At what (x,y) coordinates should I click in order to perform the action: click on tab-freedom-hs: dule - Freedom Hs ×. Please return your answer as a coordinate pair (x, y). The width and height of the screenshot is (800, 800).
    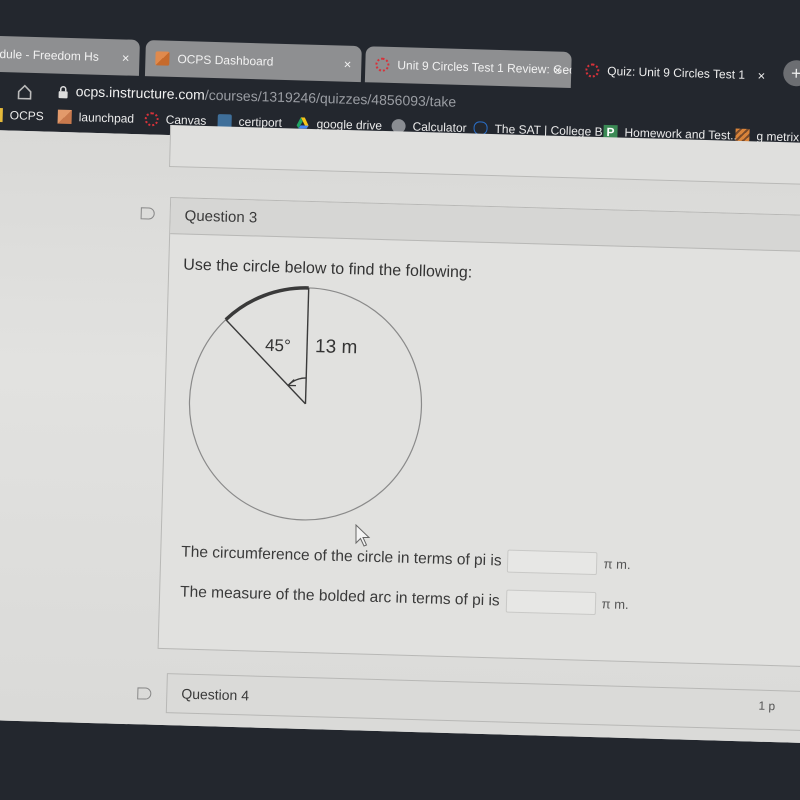
    Looking at the image, I should click on (70, 55).